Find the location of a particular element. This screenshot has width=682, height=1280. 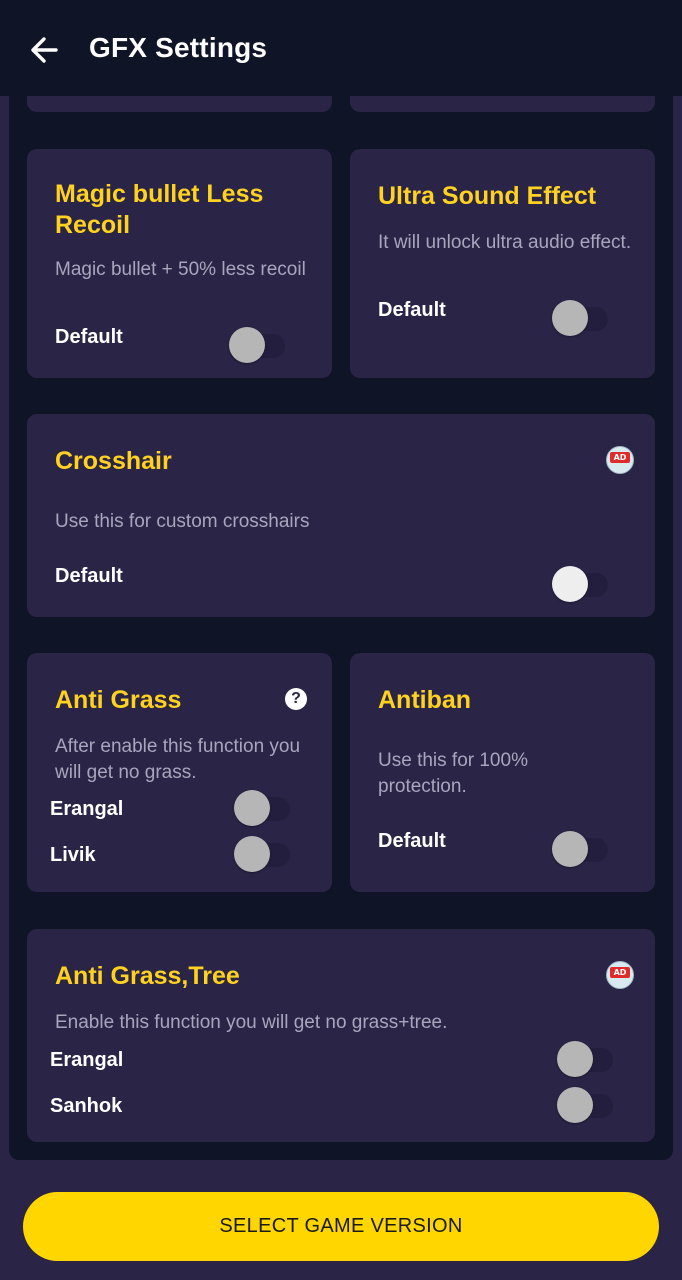

card-title: Magic bullet Less Recoil is located at coordinates (159, 209).